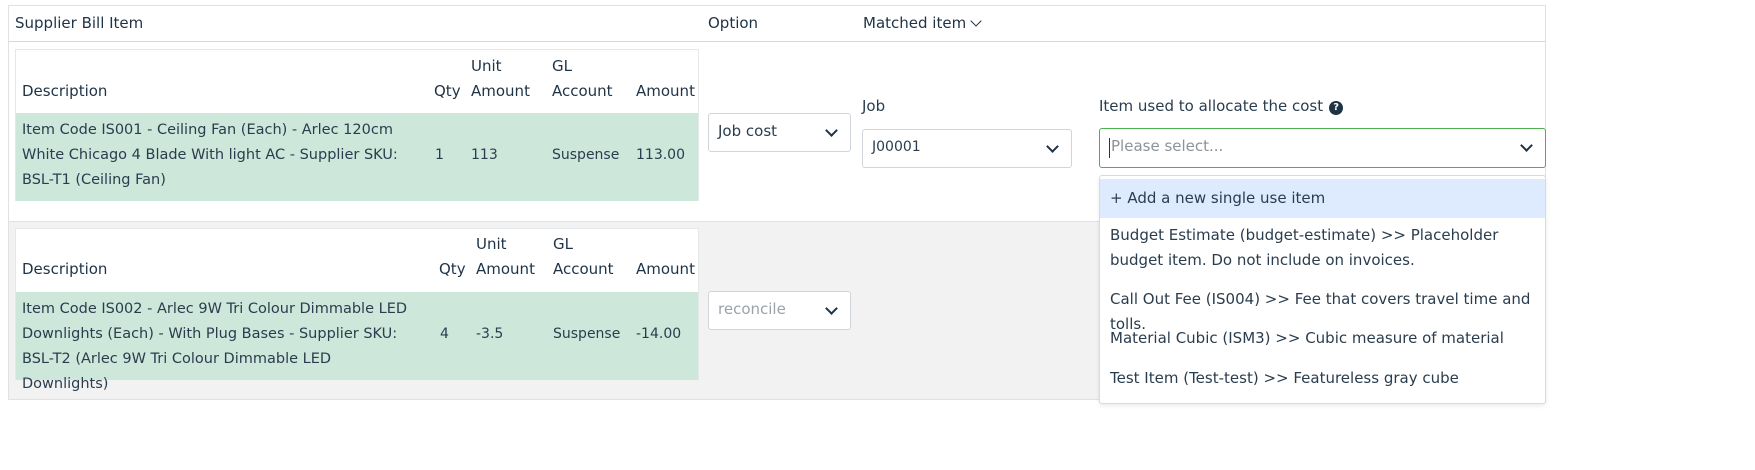 This screenshot has width=1755, height=470. Describe the element at coordinates (484, 155) in the screenshot. I see `row-unit-amount: 113` at that location.